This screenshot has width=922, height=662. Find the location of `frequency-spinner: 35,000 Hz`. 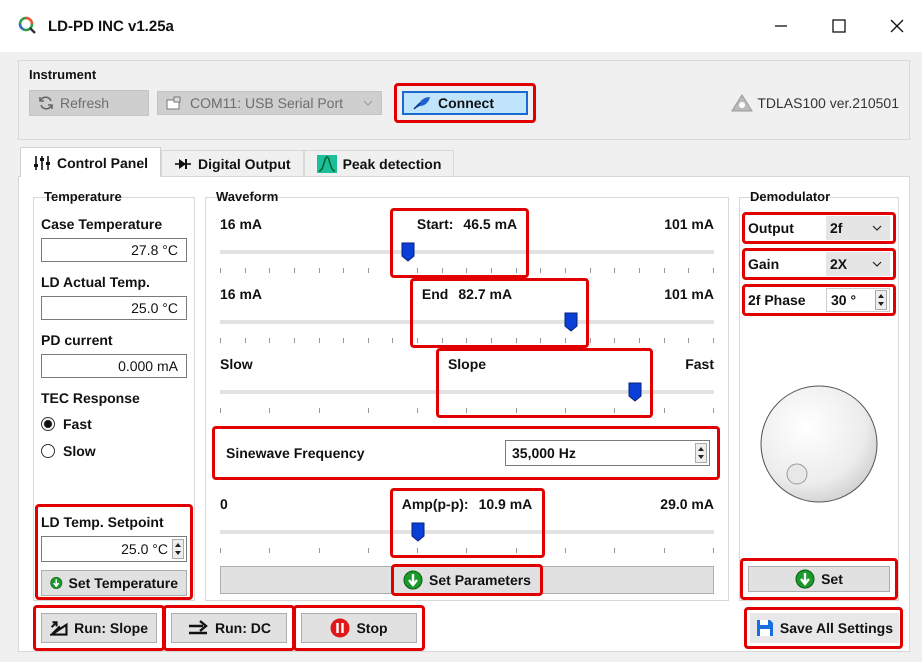

frequency-spinner: 35,000 Hz is located at coordinates (607, 453).